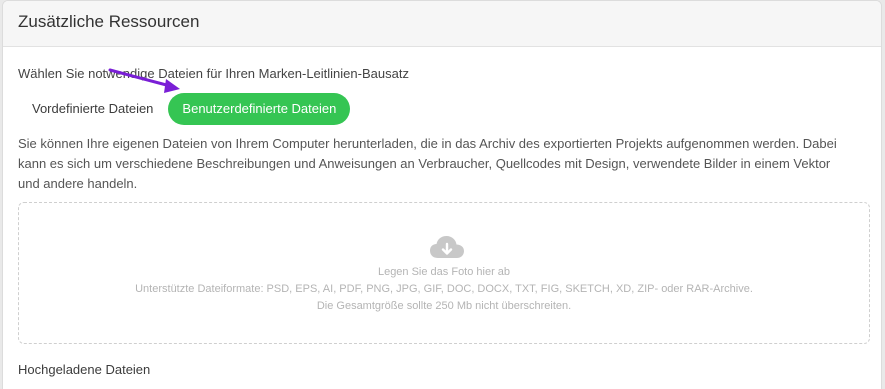 The image size is (885, 389). What do you see at coordinates (447, 247) in the screenshot?
I see `cloud-upload-icon` at bounding box center [447, 247].